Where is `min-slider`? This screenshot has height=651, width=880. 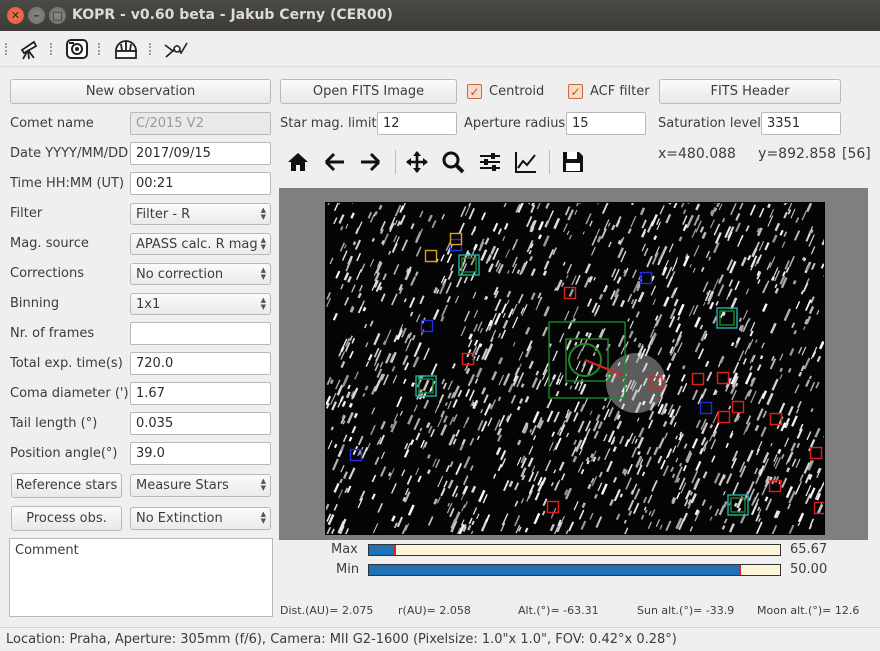 min-slider is located at coordinates (574, 570).